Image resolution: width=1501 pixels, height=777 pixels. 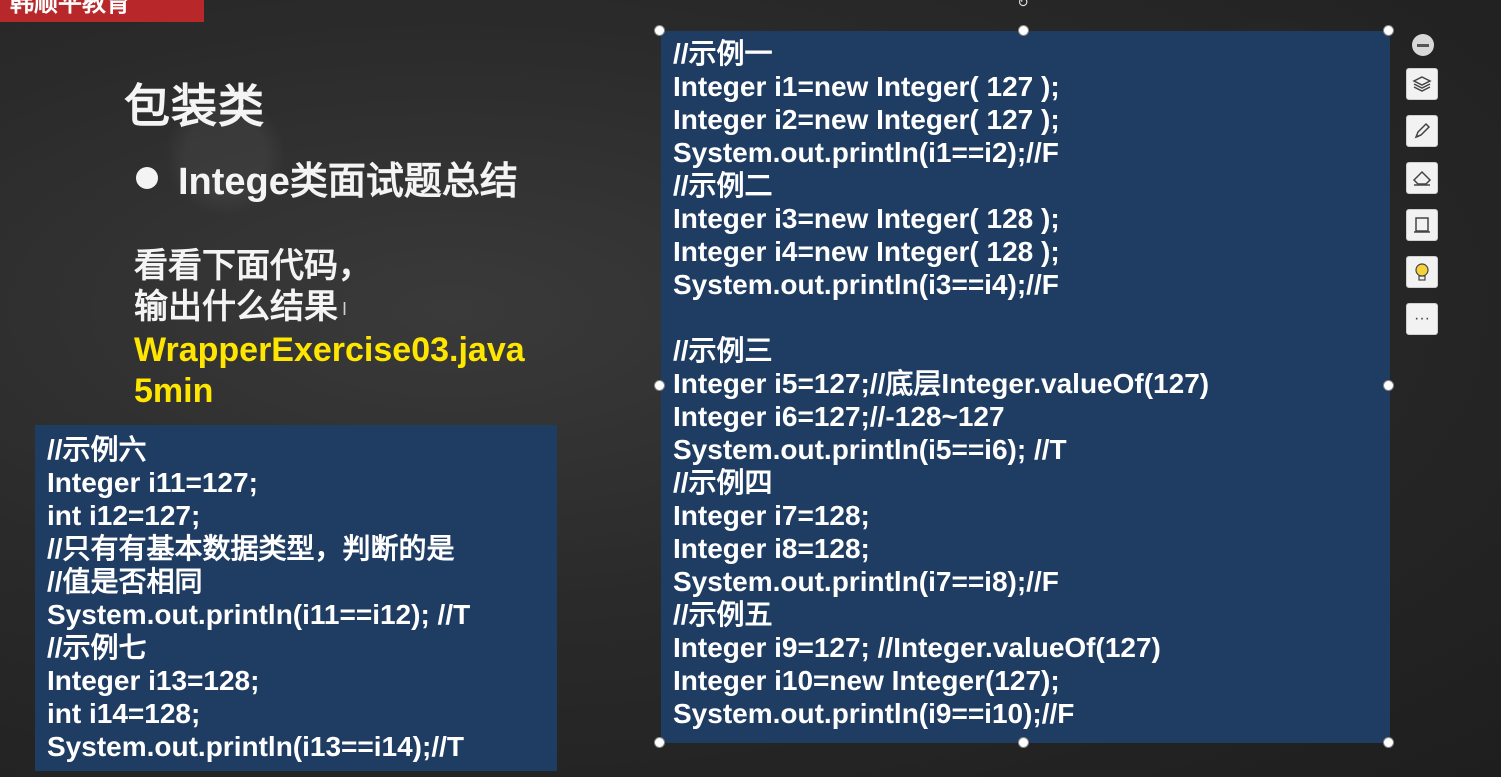 I want to click on code-line: Integer i6=127;//-128~127, so click(x=839, y=416).